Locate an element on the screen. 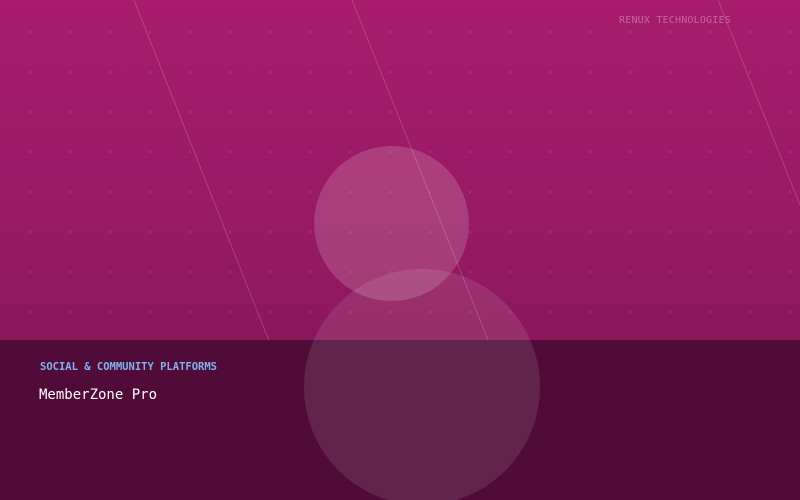 This screenshot has height=500, width=800. decorative-circle-large is located at coordinates (422, 384).